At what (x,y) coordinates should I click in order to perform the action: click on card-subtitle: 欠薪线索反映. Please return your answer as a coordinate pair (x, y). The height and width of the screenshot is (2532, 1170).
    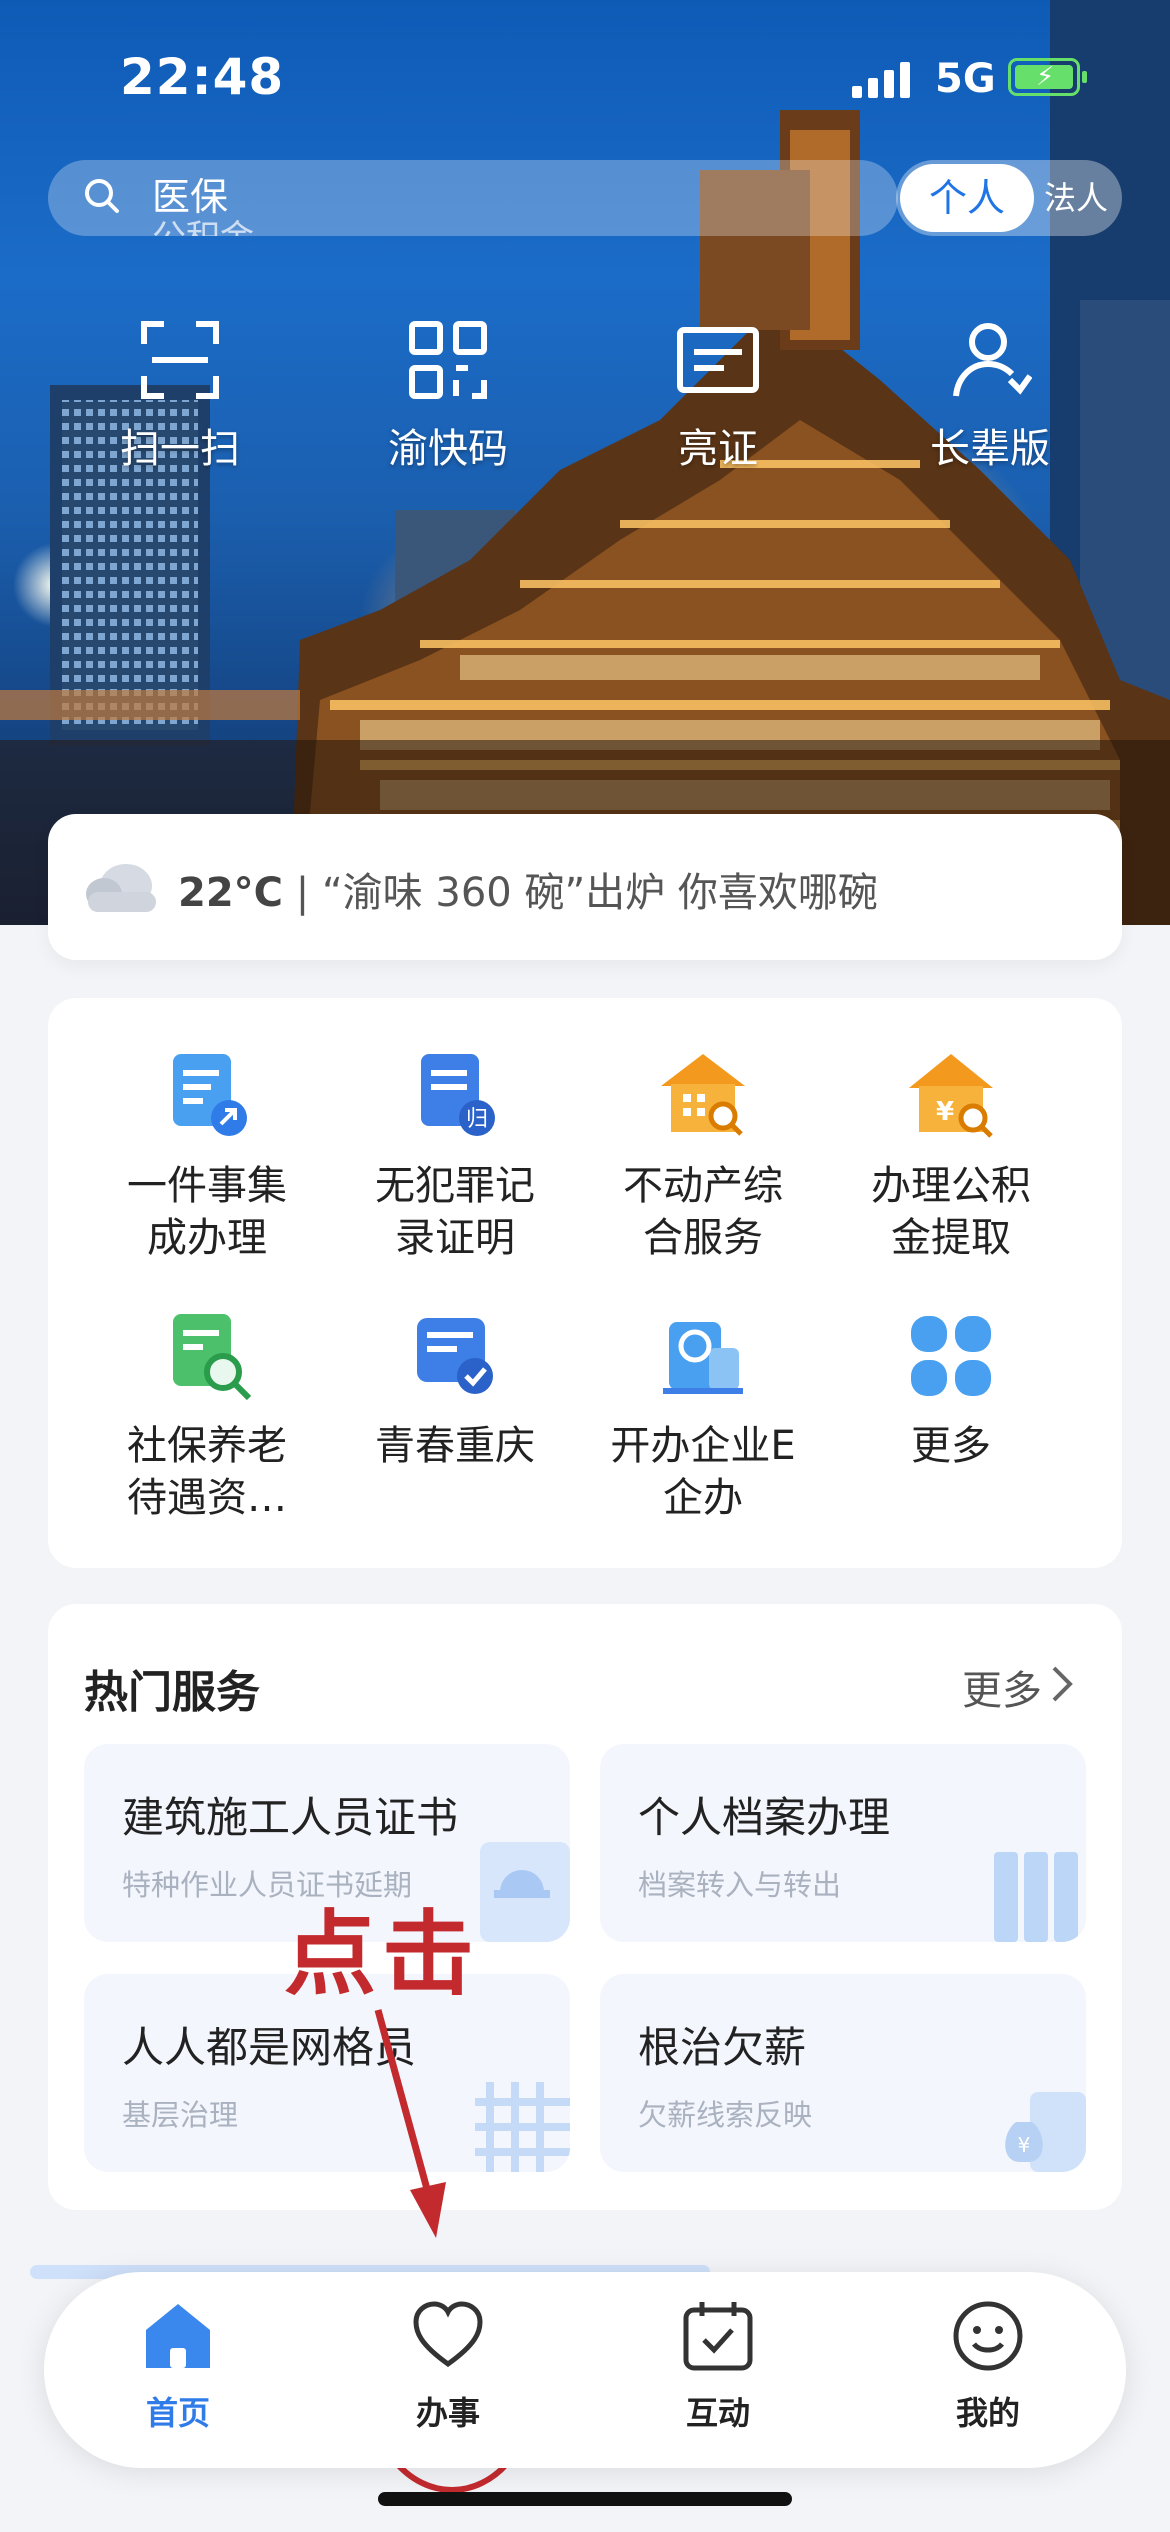
    Looking at the image, I should click on (725, 2115).